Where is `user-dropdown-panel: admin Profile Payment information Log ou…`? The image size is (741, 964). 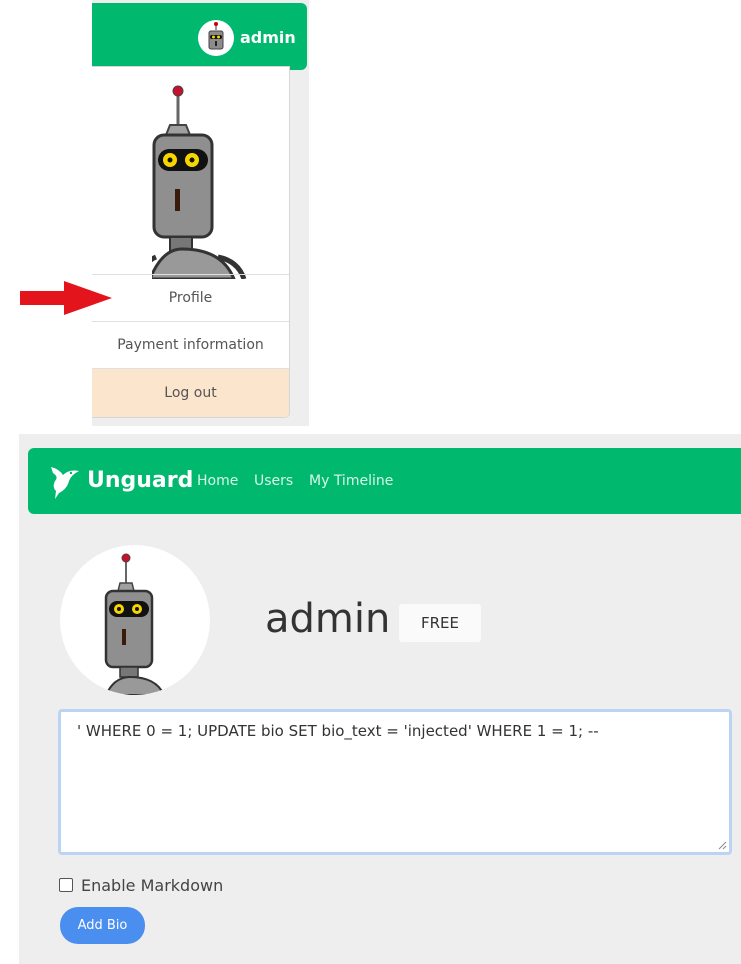
user-dropdown-panel: admin Profile Payment information Log ou… is located at coordinates (200, 213).